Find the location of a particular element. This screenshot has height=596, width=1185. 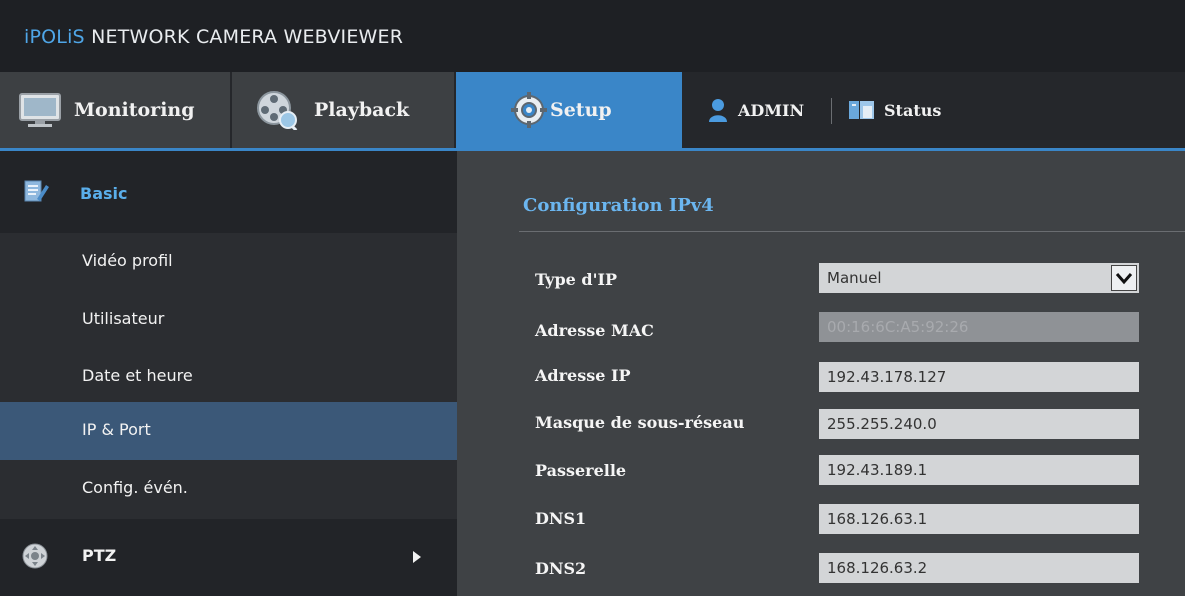

edit-document-icon is located at coordinates (36, 191).